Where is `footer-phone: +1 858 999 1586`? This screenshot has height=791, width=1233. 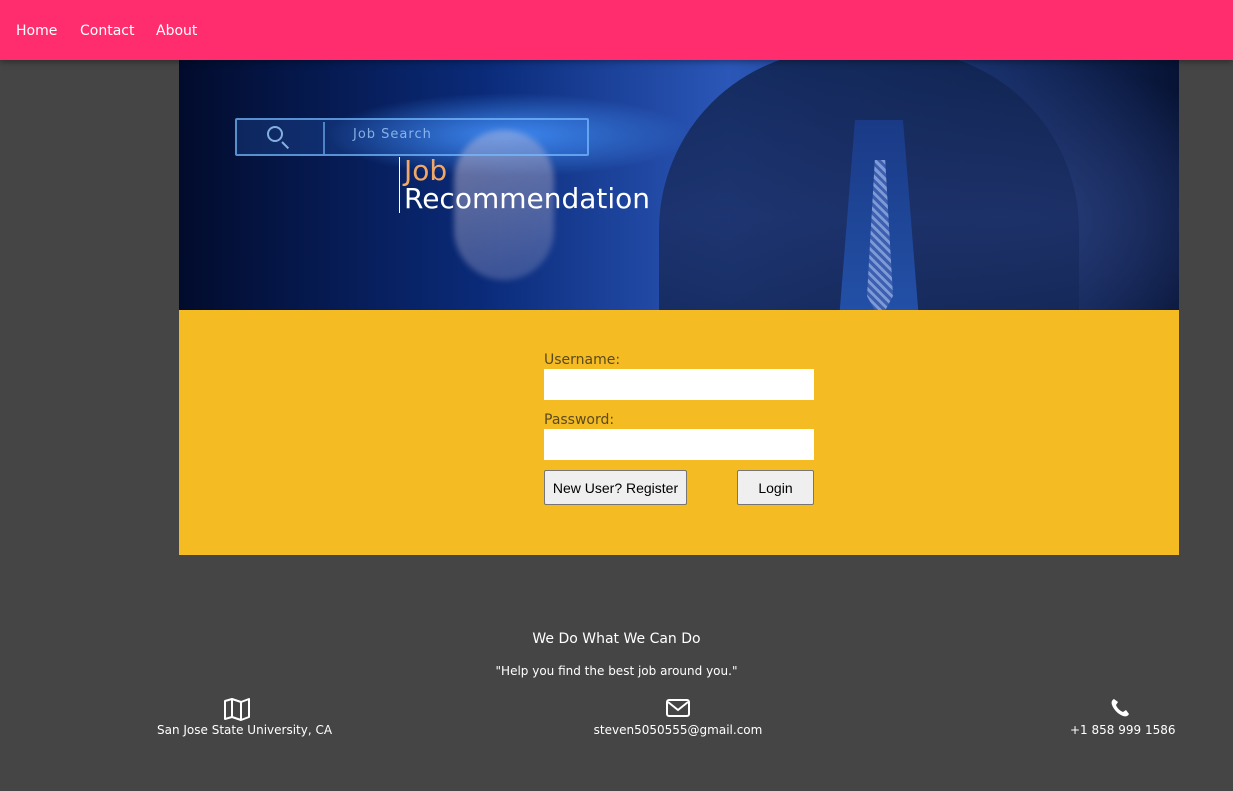 footer-phone: +1 858 999 1586 is located at coordinates (1123, 717).